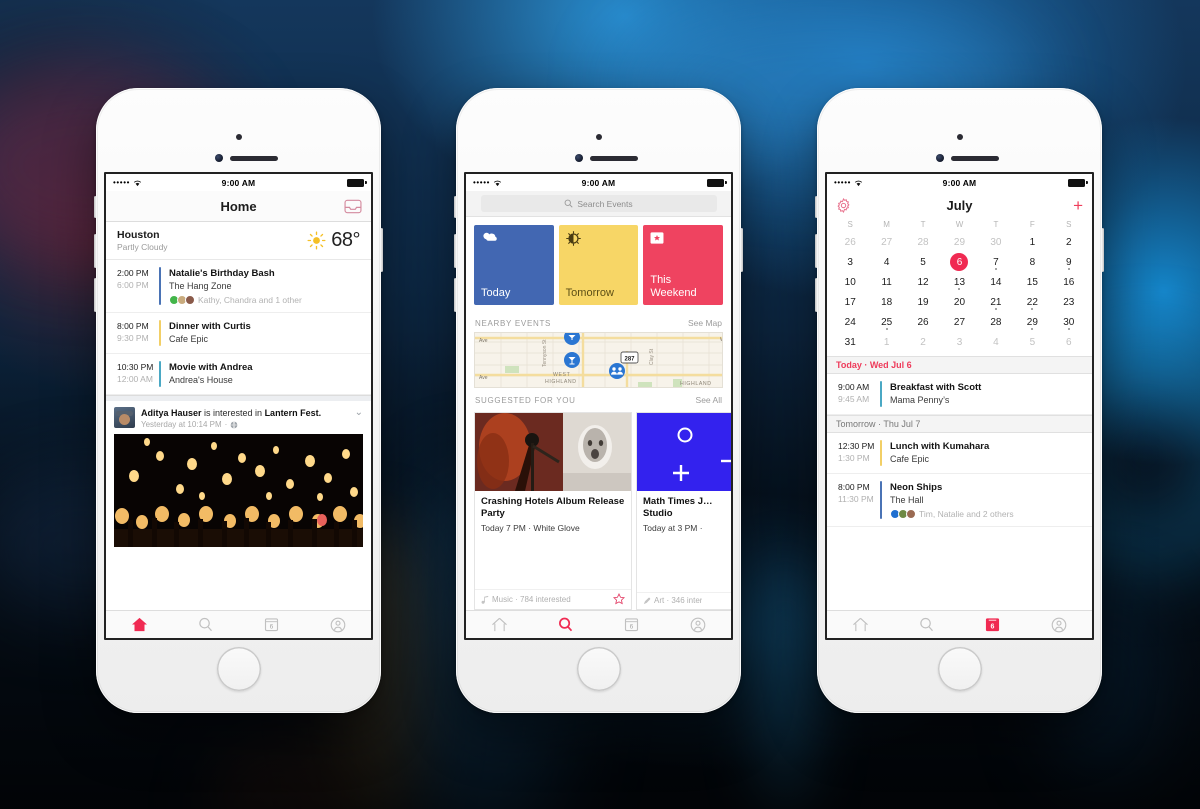 Image resolution: width=1200 pixels, height=809 pixels. I want to click on star-icon, so click(619, 599).